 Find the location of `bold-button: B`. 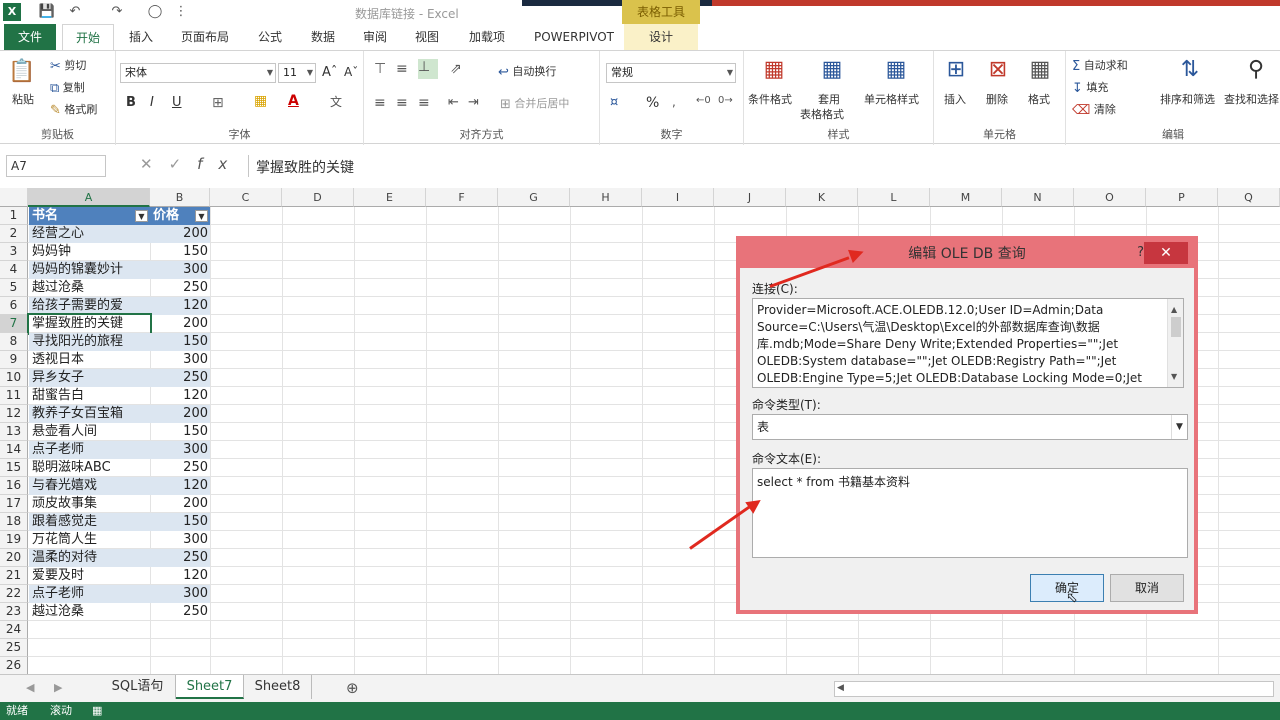

bold-button: B is located at coordinates (131, 102).